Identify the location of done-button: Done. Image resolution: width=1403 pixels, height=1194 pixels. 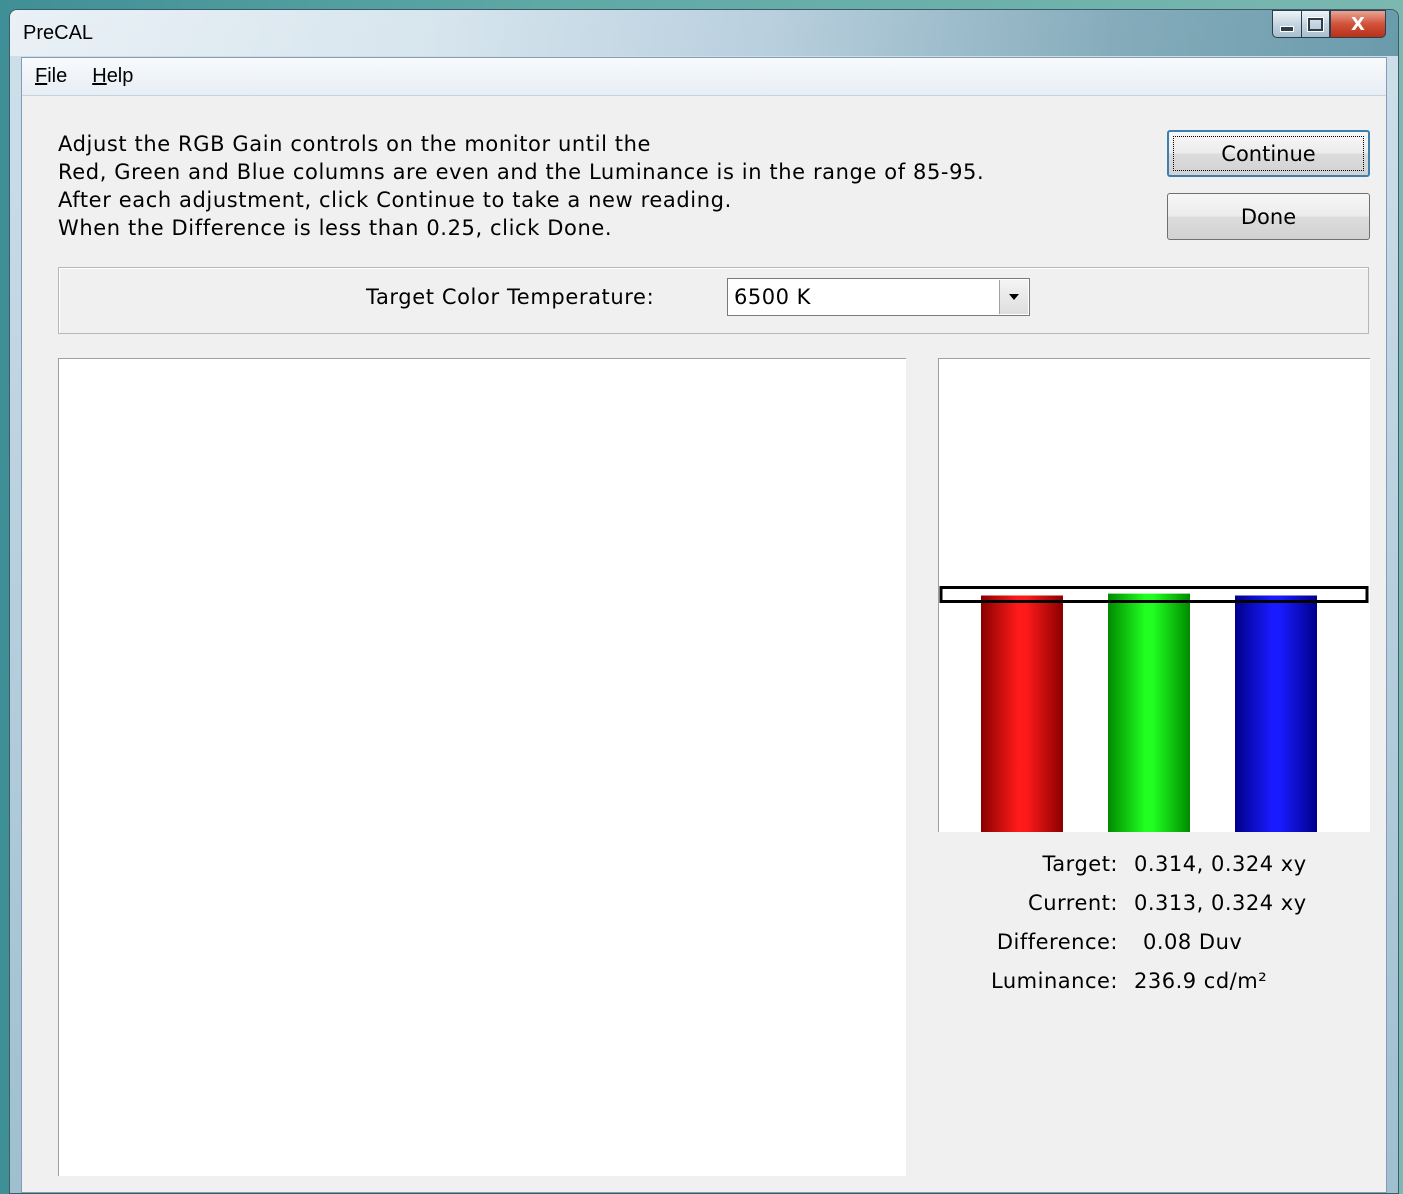
(1268, 216).